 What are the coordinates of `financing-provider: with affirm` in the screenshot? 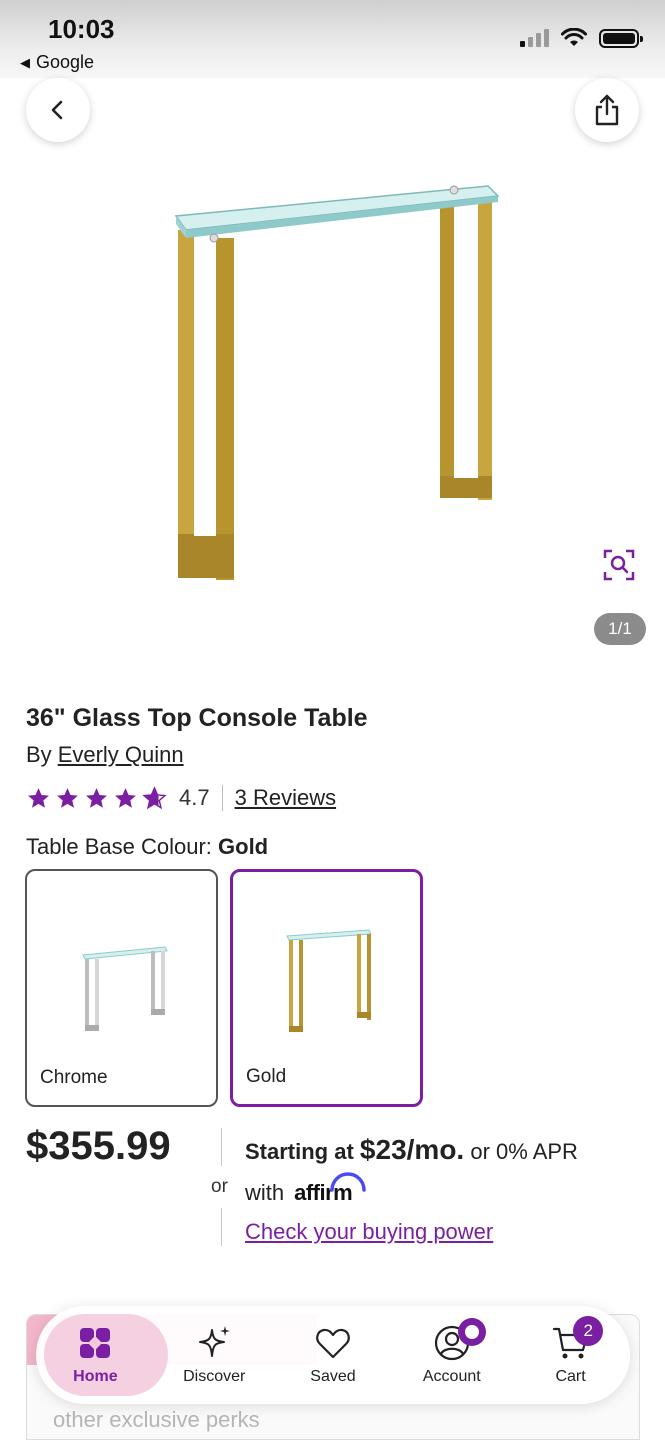 It's located at (305, 1189).